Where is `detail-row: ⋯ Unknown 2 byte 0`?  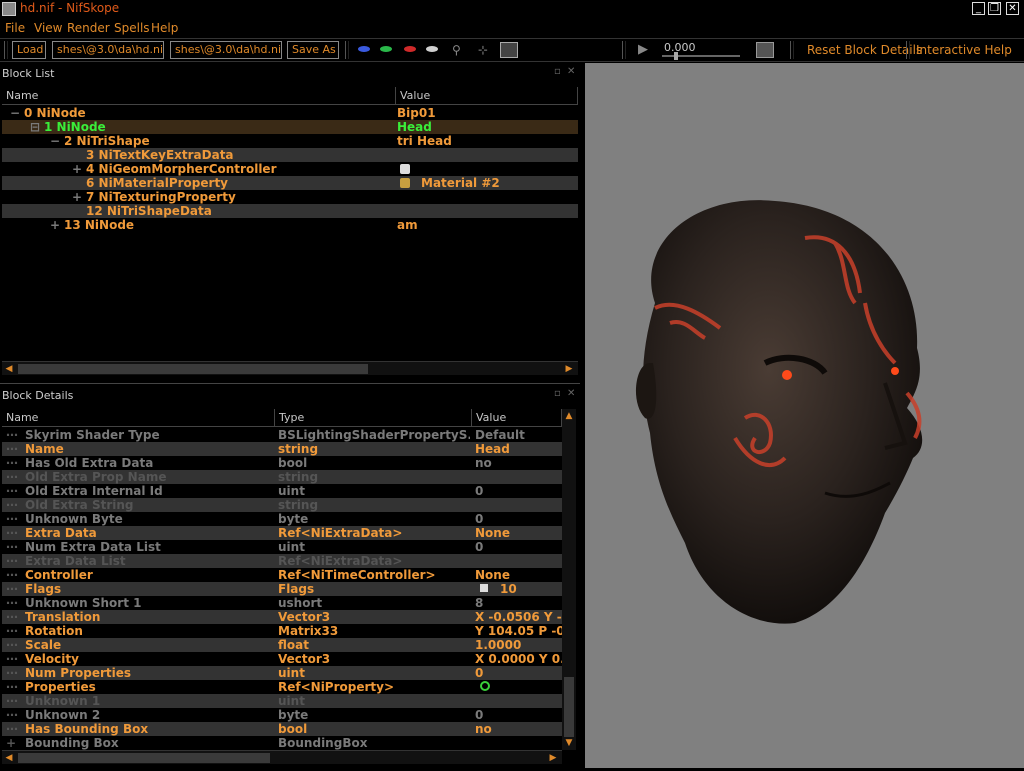 detail-row: ⋯ Unknown 2 byte 0 is located at coordinates (282, 715).